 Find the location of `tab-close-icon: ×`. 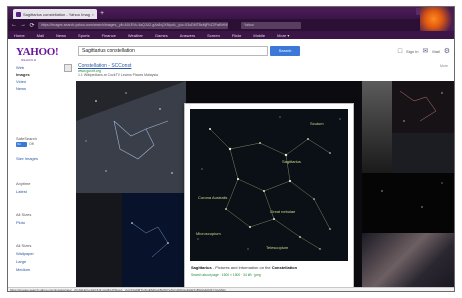

tab-close-icon: × is located at coordinates (93, 14).